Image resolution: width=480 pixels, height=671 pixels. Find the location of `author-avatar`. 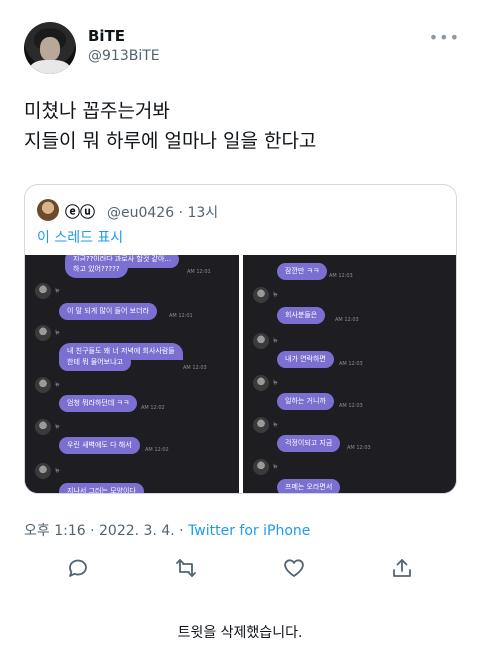

author-avatar is located at coordinates (50, 48).